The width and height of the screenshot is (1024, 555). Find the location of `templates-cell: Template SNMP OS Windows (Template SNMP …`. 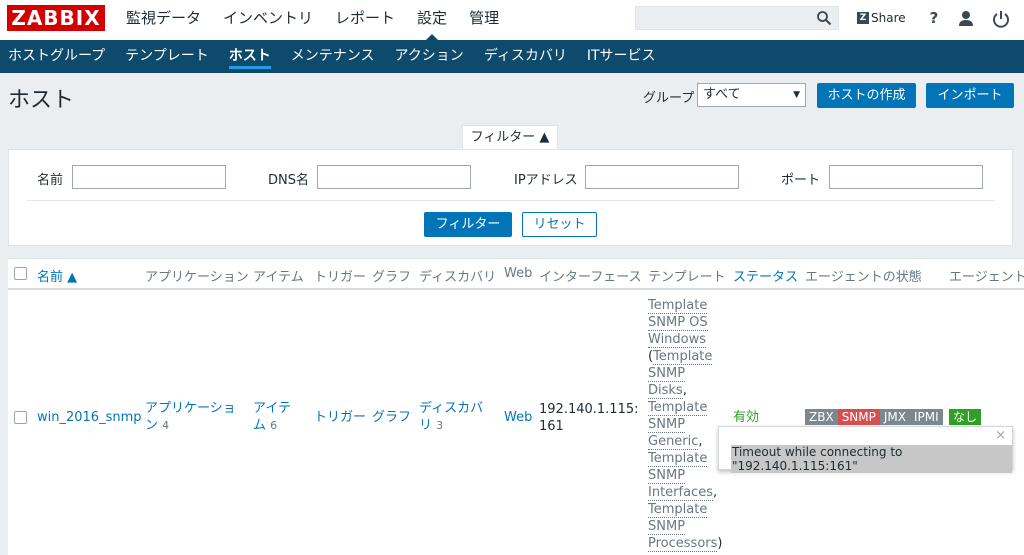

templates-cell: Template SNMP OS Windows (Template SNMP … is located at coordinates (685, 425).